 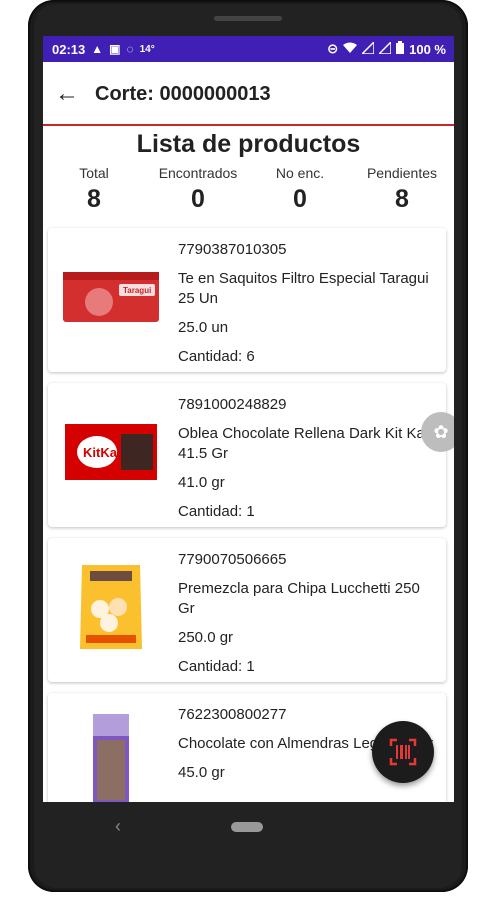 I want to click on scan-barcode-button, so click(x=403, y=752).